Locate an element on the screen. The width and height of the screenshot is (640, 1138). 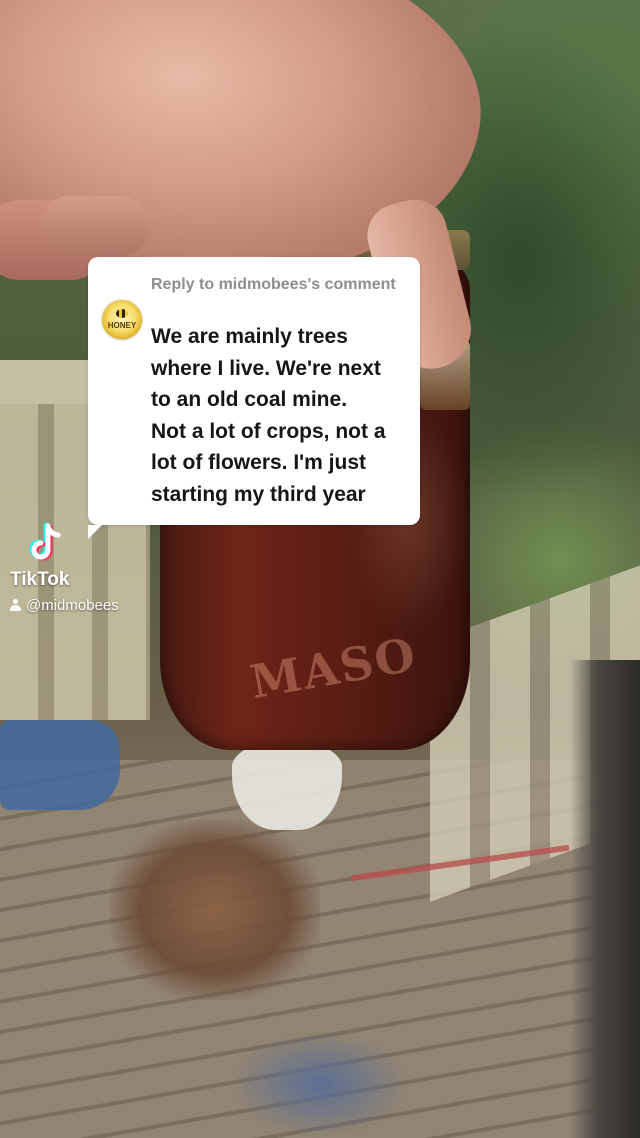
deck-clutter-blue is located at coordinates (320, 1084).